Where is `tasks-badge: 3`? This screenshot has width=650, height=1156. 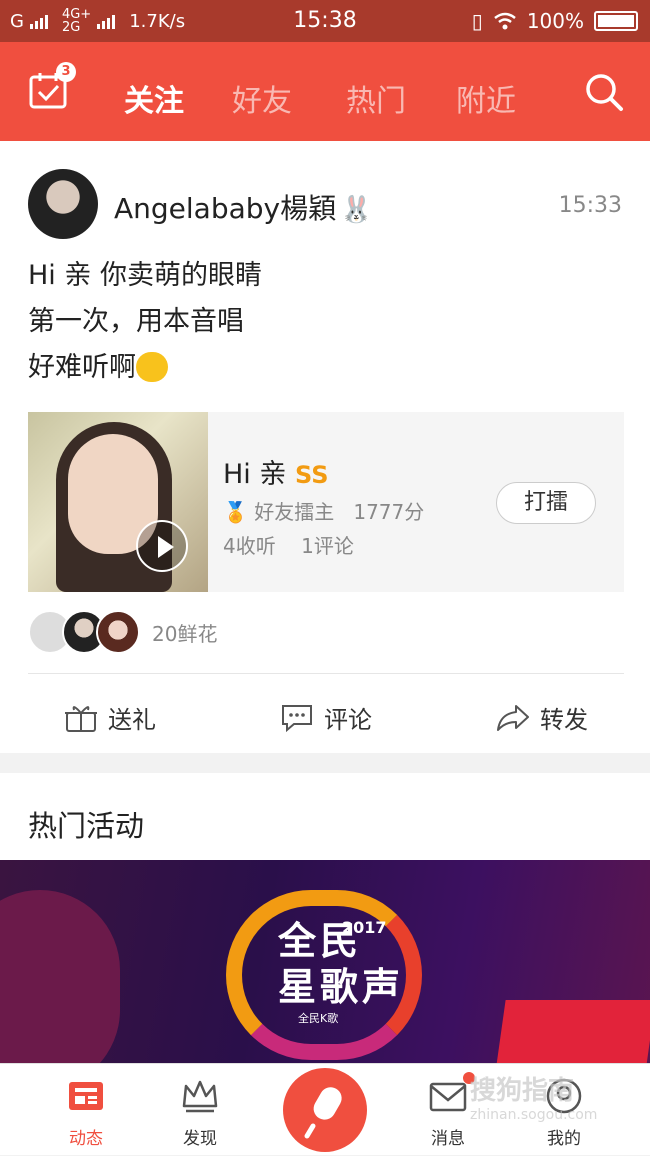
tasks-badge: 3 is located at coordinates (66, 72).